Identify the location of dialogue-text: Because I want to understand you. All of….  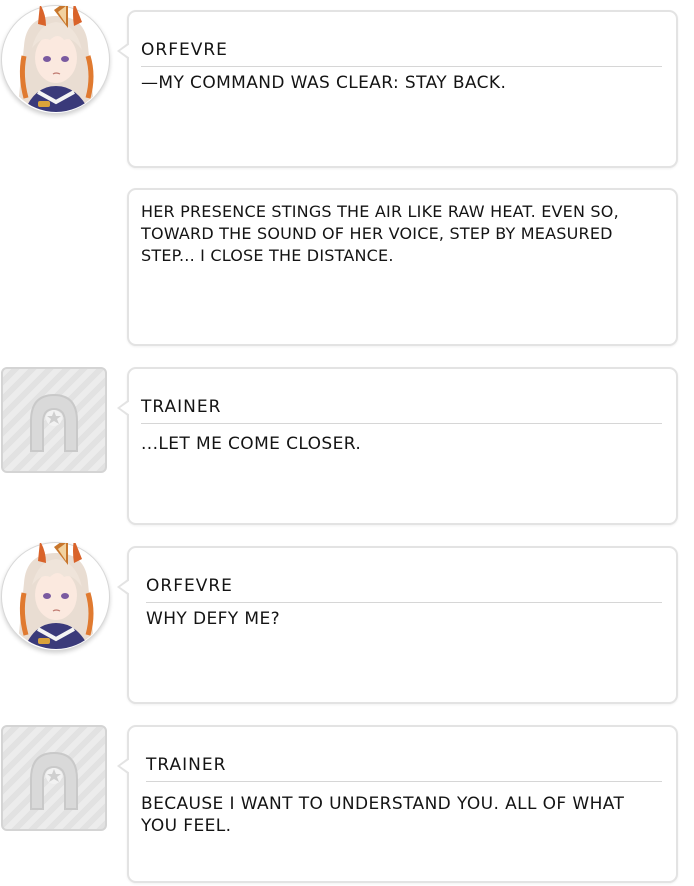
(386, 815).